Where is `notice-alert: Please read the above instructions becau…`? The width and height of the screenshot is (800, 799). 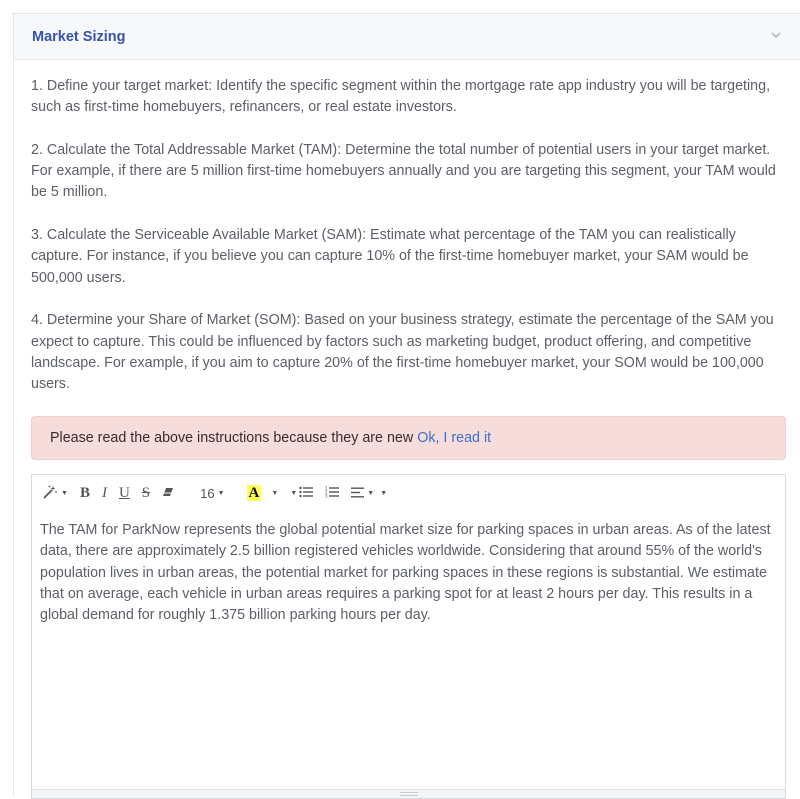 notice-alert: Please read the above instructions becau… is located at coordinates (408, 438).